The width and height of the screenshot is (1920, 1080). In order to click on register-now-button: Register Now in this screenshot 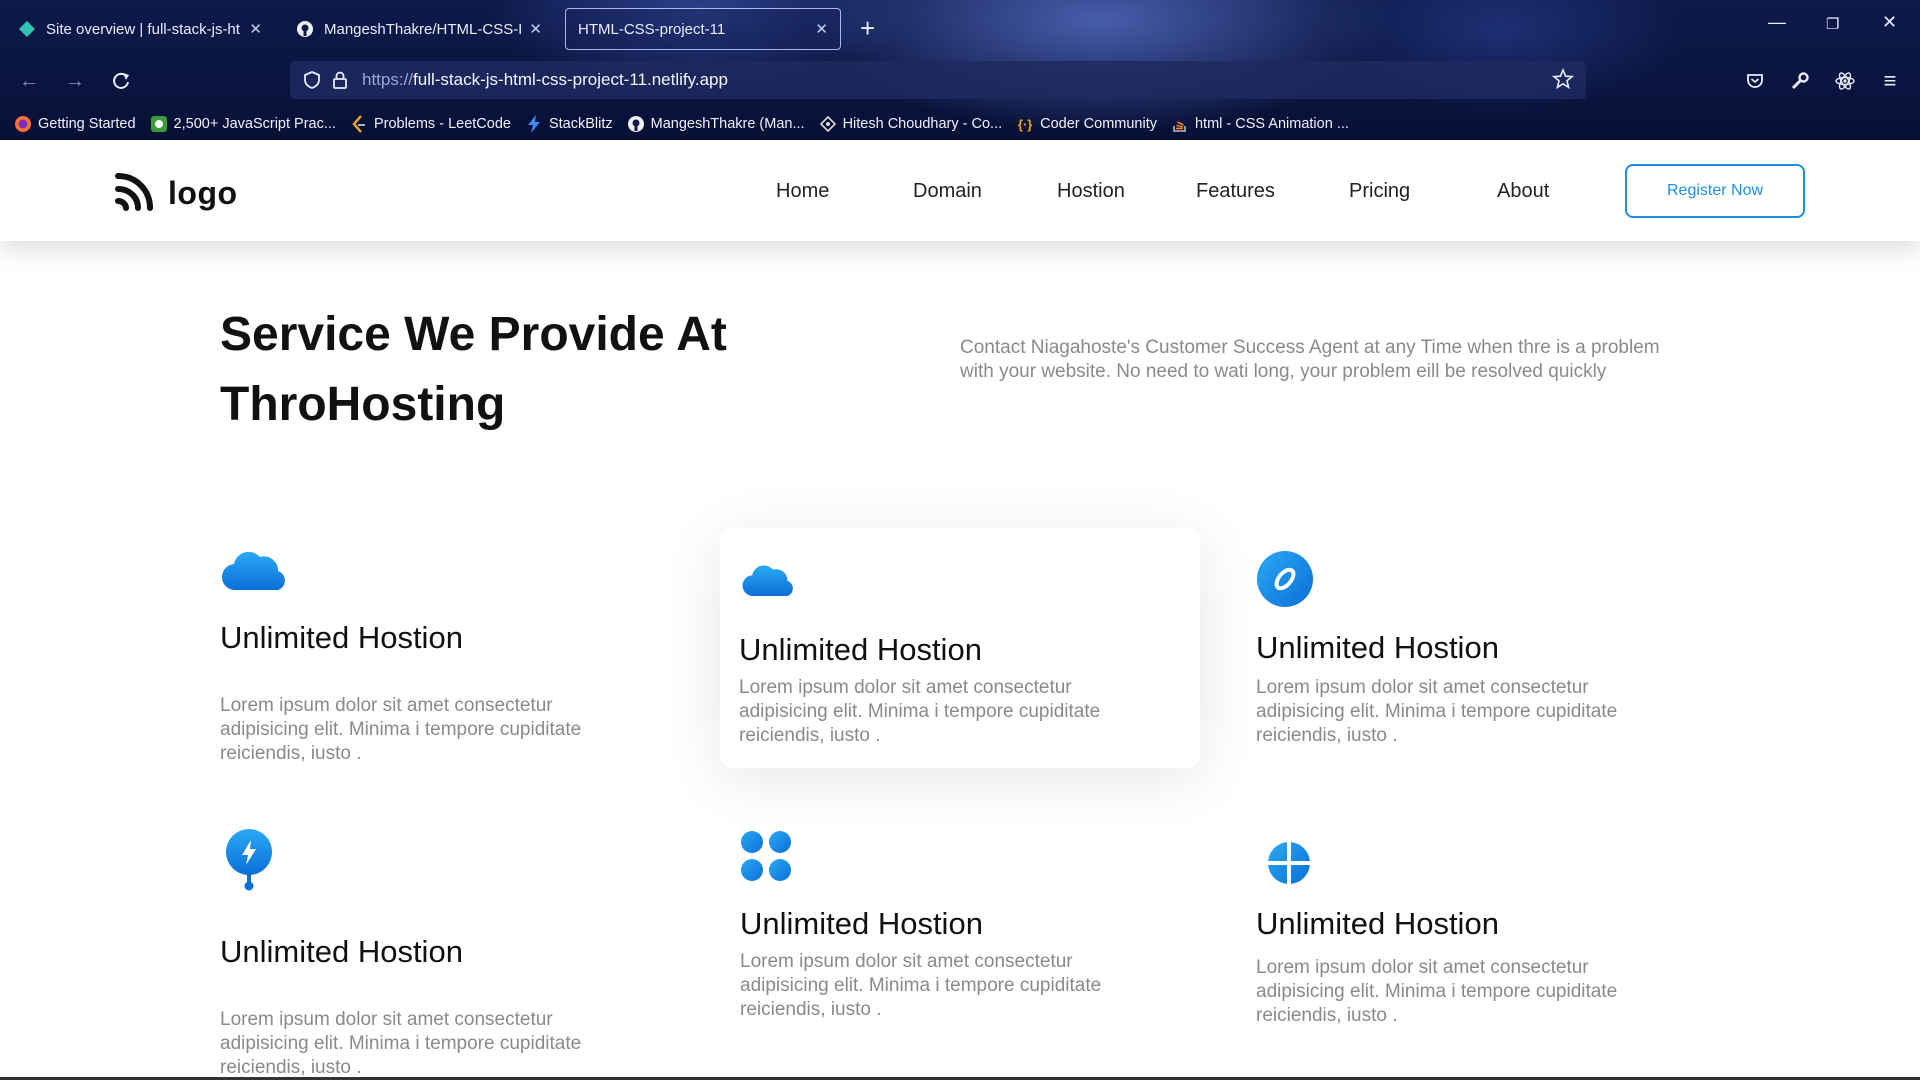, I will do `click(1715, 191)`.